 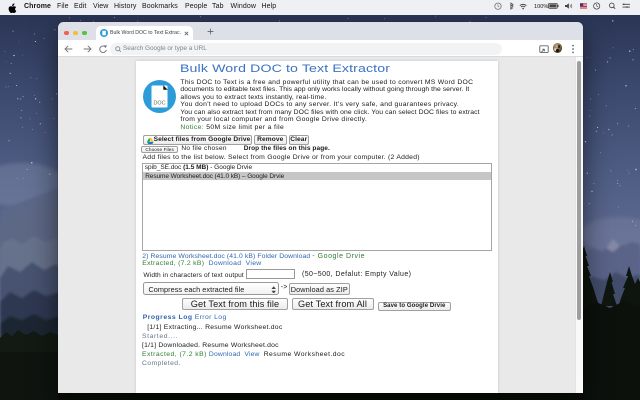 I want to click on svg-text: DOC, so click(x=159, y=103).